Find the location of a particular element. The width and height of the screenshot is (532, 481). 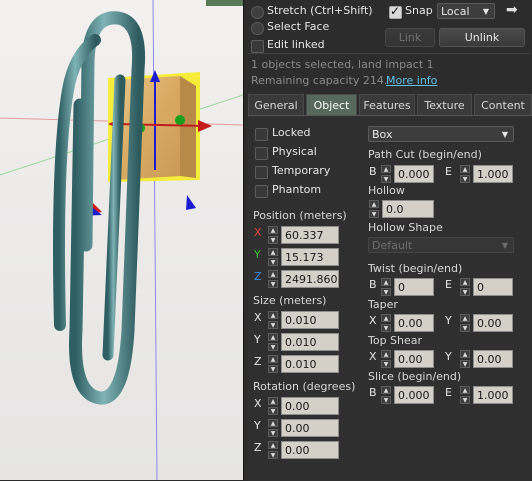

rotation-x-label: X is located at coordinates (258, 403).